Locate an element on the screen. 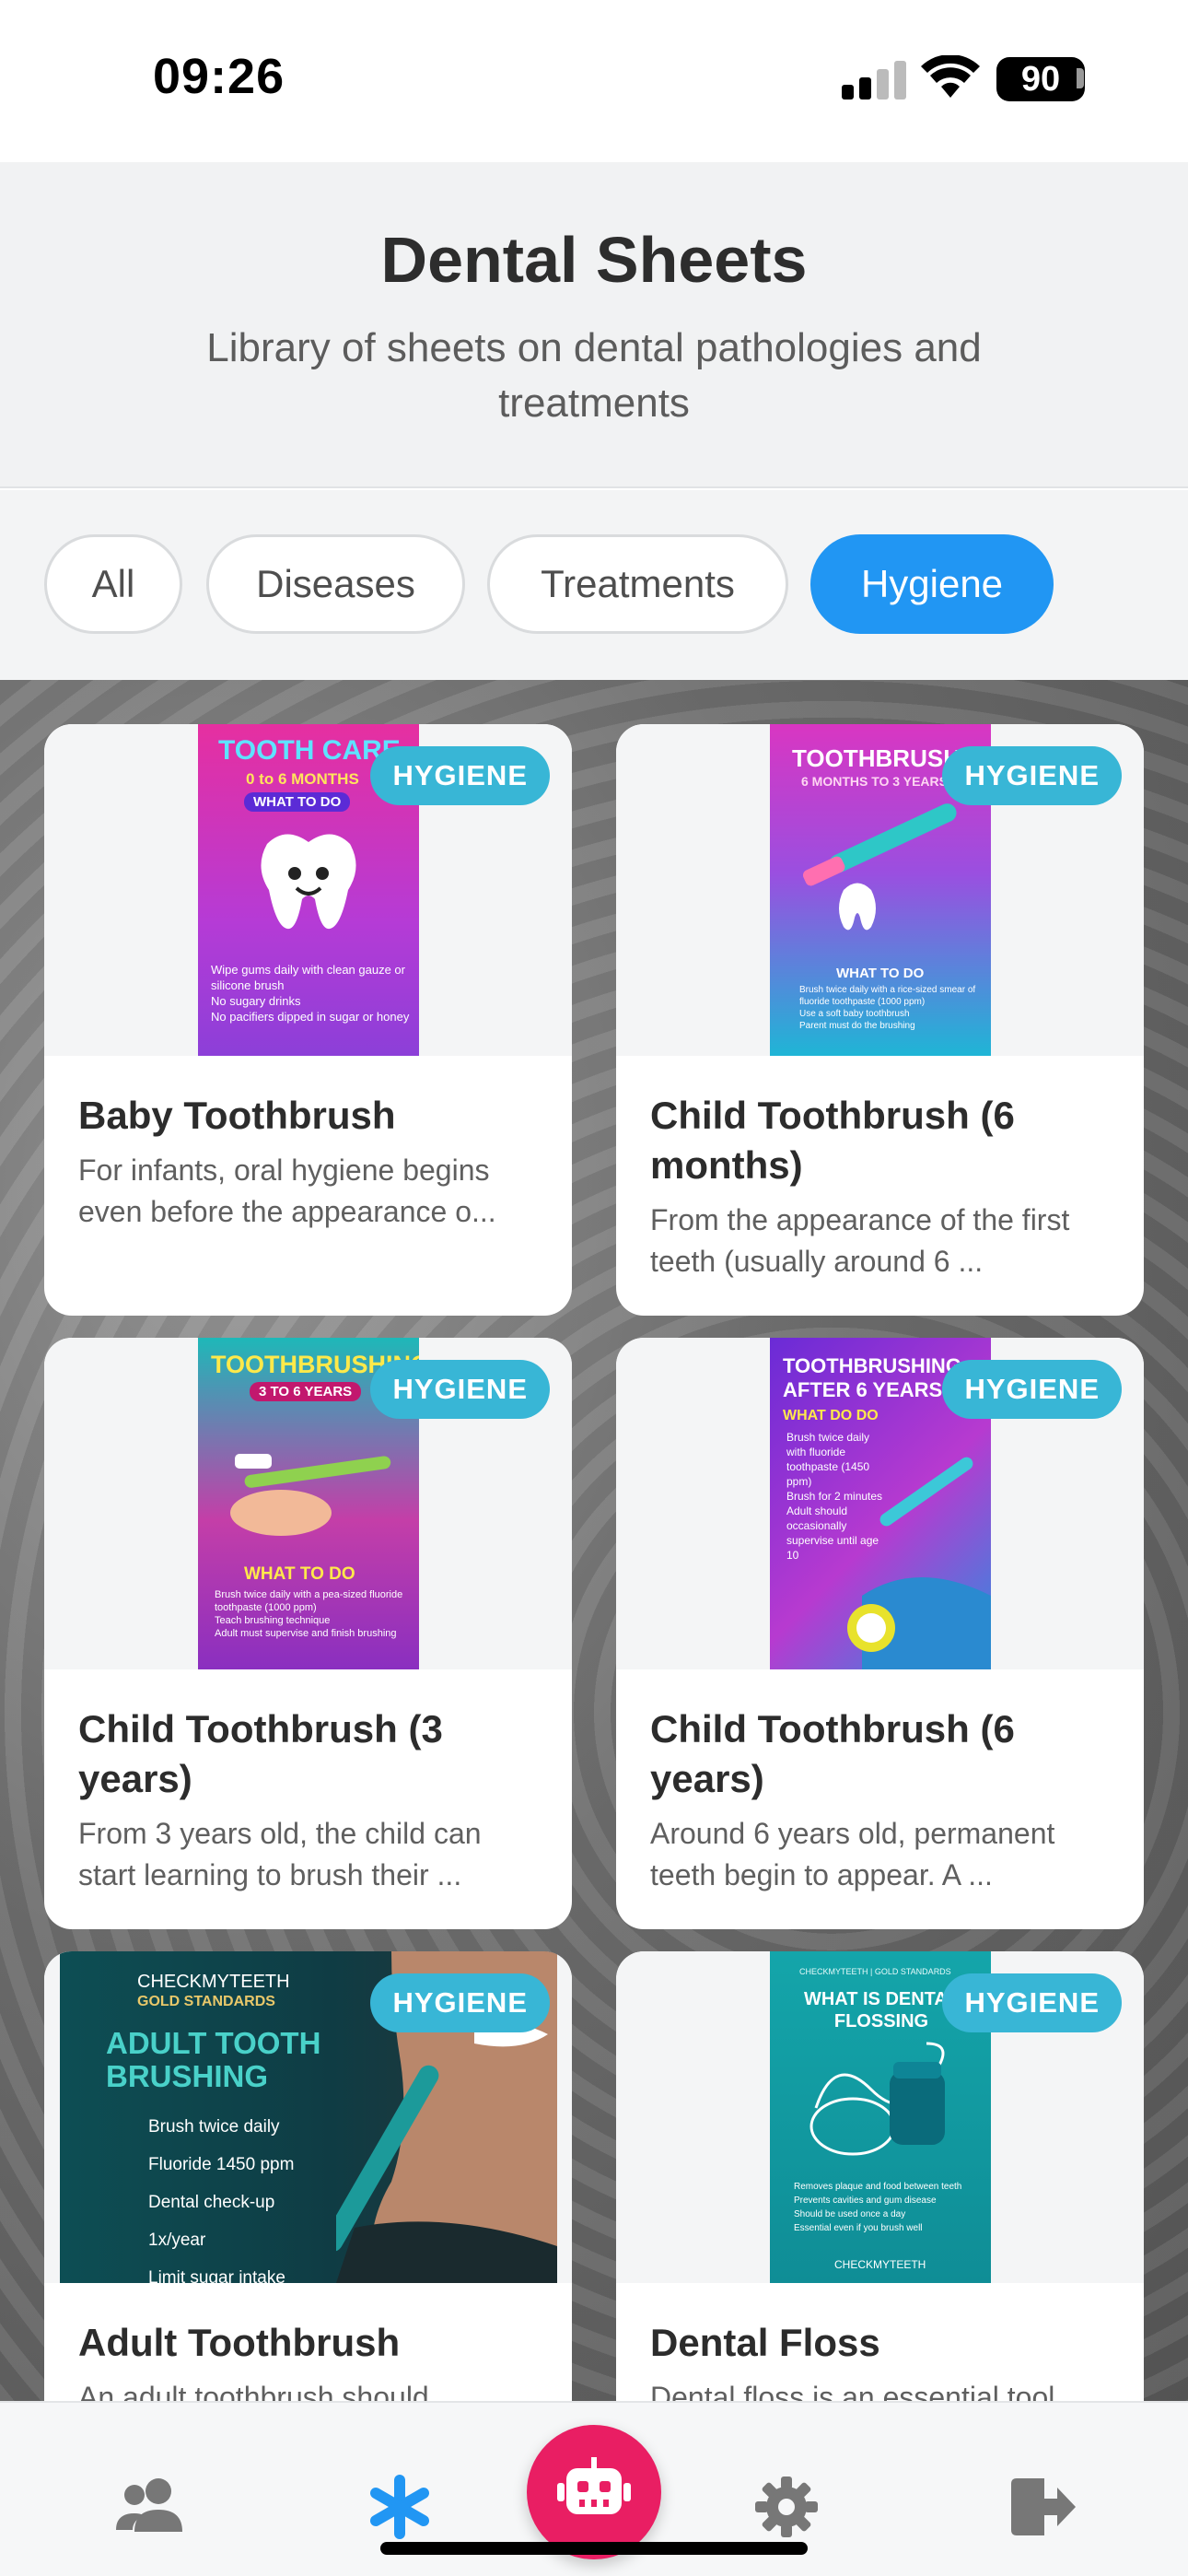 The height and width of the screenshot is (2576, 1188). cellular-signal-icon is located at coordinates (874, 80).